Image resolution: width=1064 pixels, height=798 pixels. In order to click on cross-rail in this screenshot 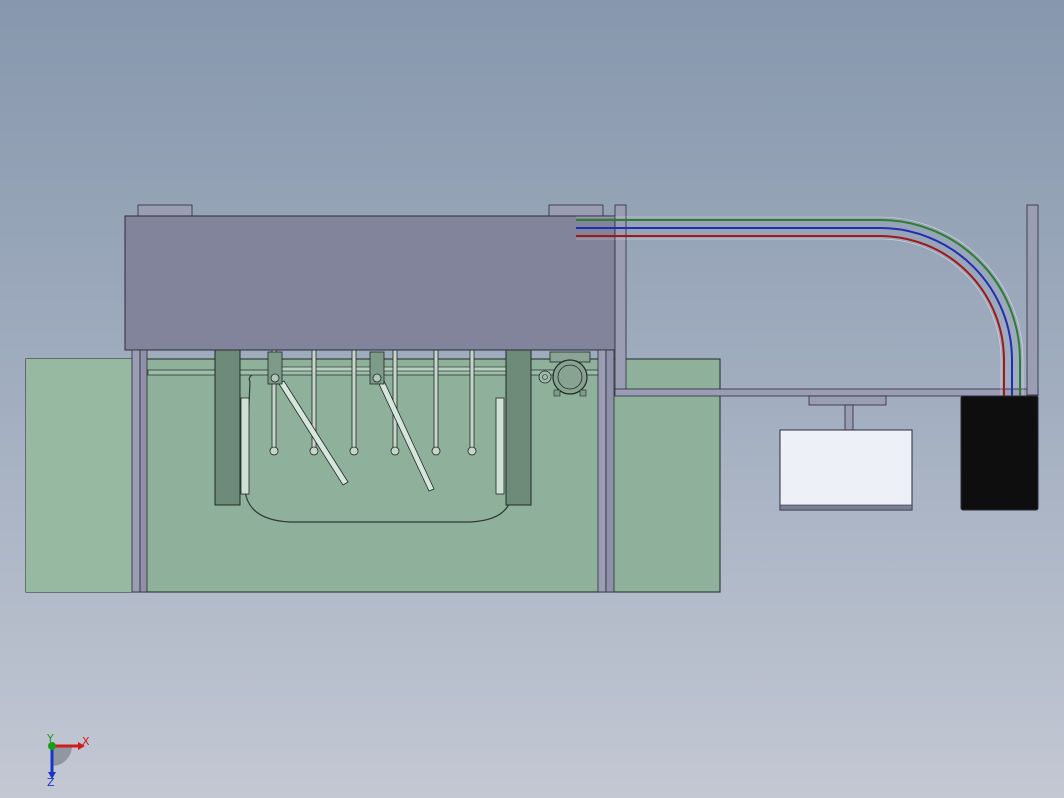, I will do `click(397, 369)`.